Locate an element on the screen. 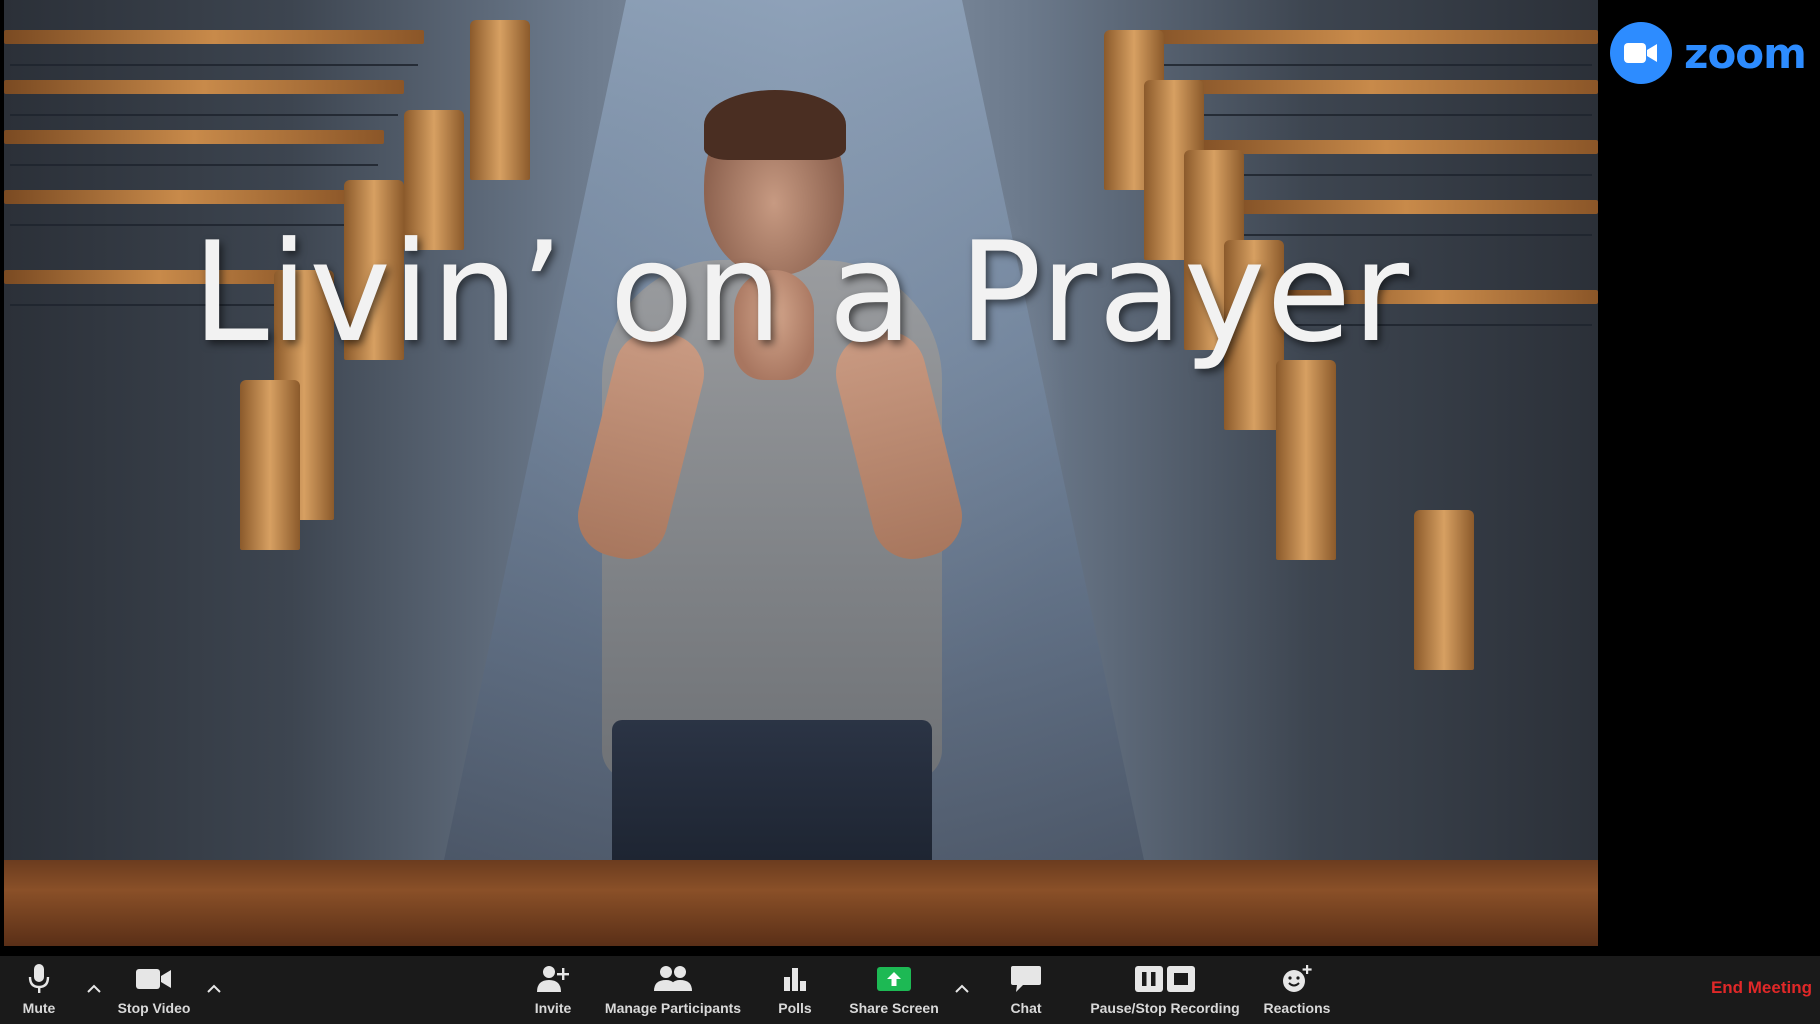 This screenshot has width=1820, height=1024. bar-chart-icon is located at coordinates (795, 979).